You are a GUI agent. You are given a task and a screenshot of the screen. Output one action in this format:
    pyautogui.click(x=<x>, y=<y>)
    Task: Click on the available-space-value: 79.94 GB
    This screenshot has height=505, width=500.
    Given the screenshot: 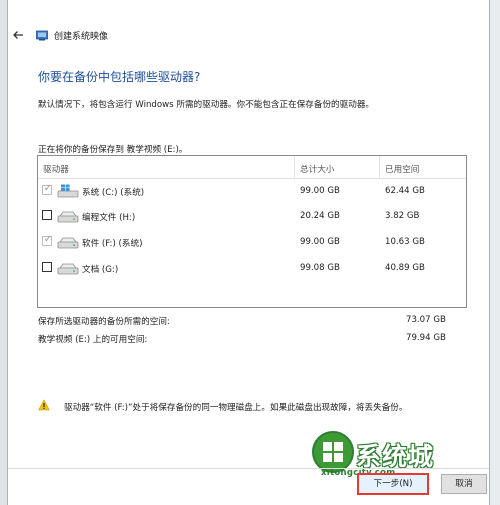 What is the action you would take?
    pyautogui.click(x=426, y=338)
    